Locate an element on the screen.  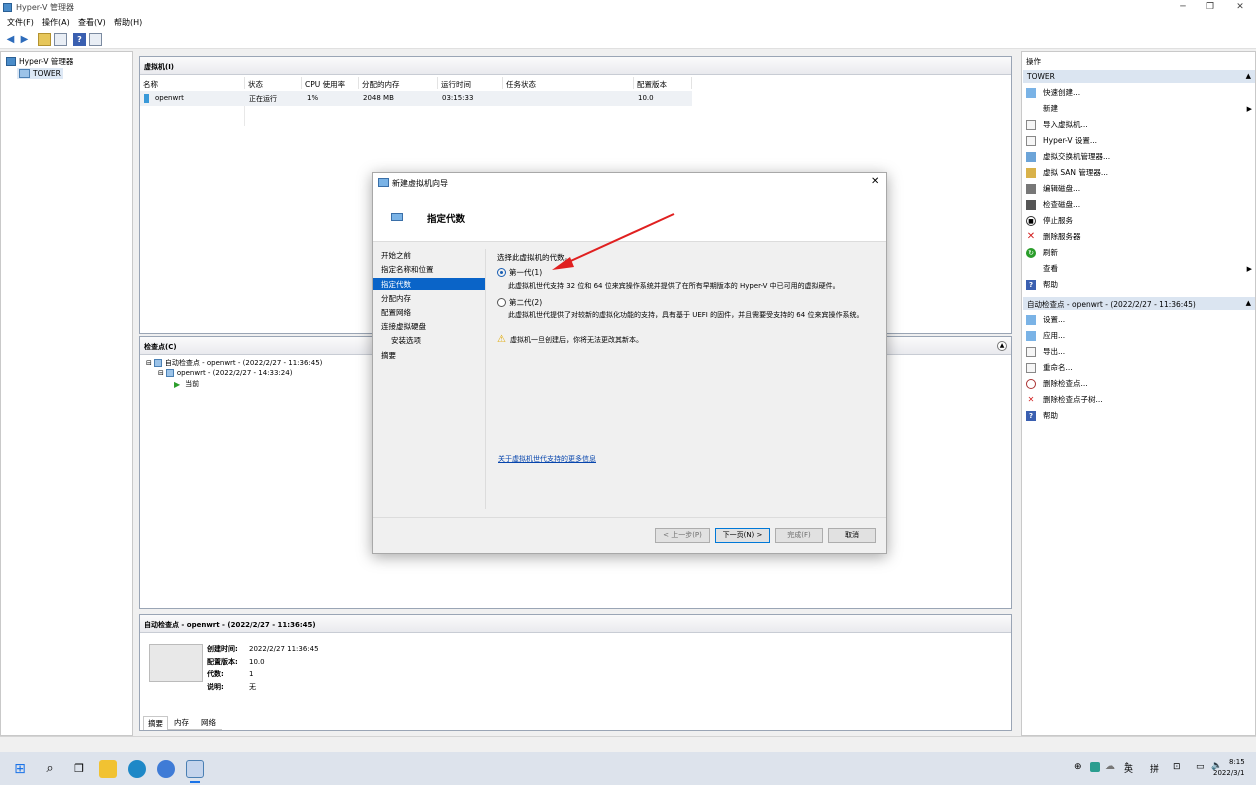
tree-root: Hyper-V 管理器 is located at coordinates (39, 61).